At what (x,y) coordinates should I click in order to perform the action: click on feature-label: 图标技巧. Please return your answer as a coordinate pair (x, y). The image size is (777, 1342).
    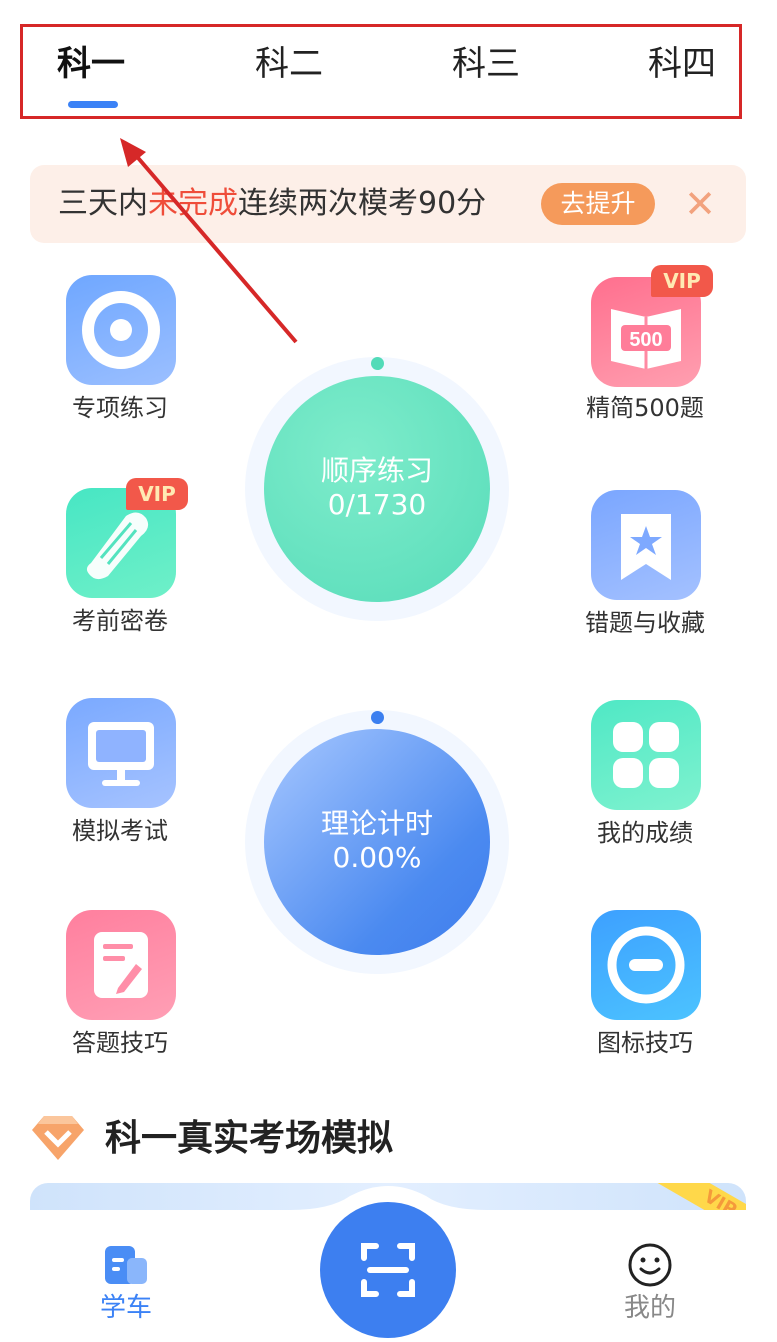
    Looking at the image, I should click on (645, 1043).